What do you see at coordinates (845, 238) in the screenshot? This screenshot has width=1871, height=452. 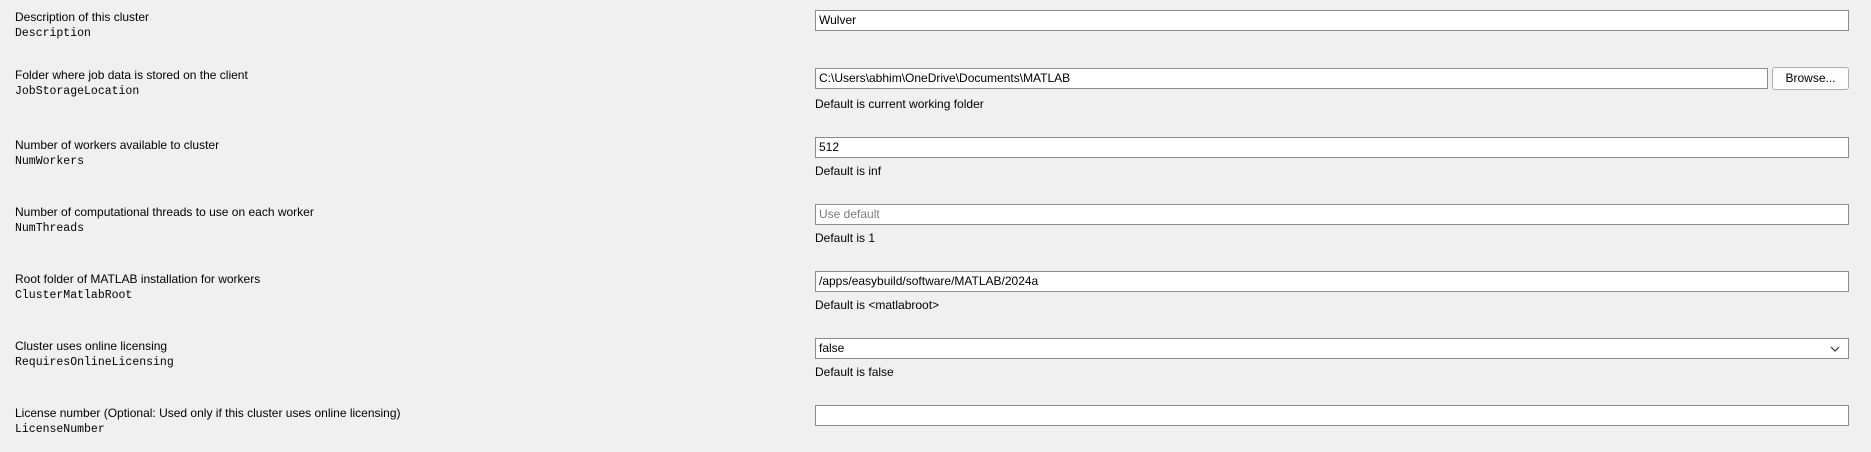 I see `default-hint: Default is 1` at bounding box center [845, 238].